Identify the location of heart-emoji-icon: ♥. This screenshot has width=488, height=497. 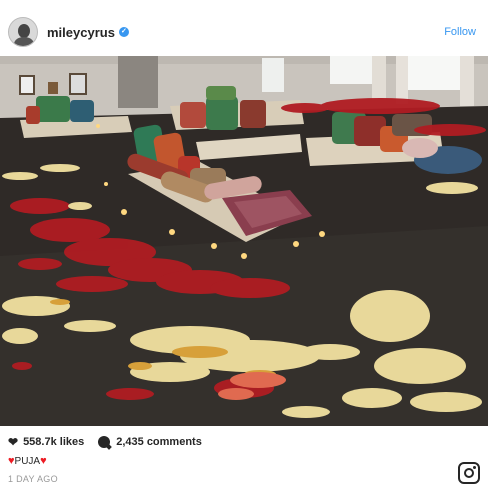
(43, 461).